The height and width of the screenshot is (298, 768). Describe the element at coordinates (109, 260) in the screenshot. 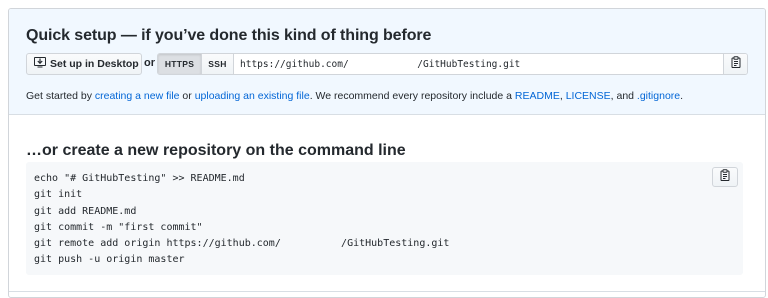

I see `code-line: git push -u origin master` at that location.